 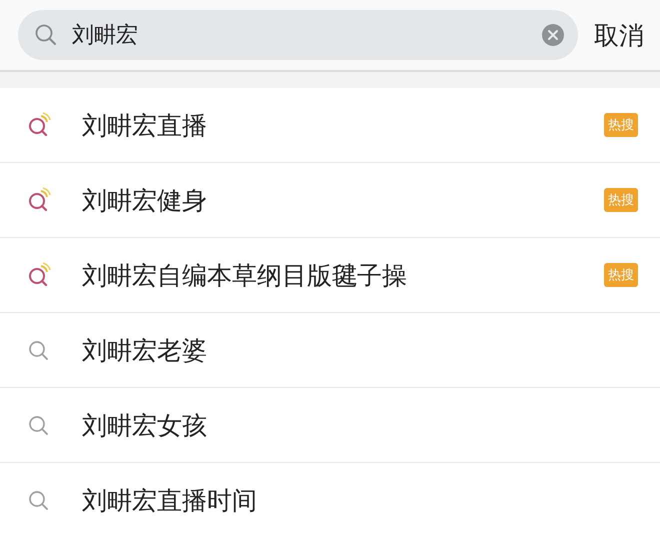 I want to click on suggestion-item: 刘畊宏女孩, so click(x=330, y=425).